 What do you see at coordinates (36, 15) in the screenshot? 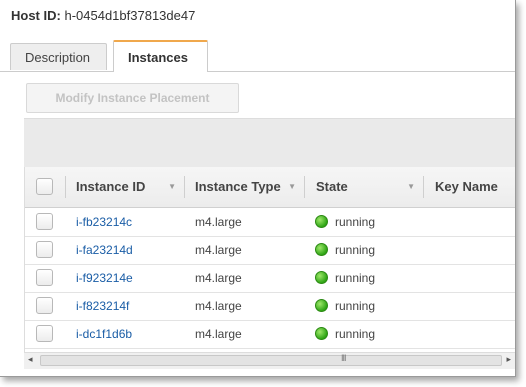
I see `host-id-label: Host ID:` at bounding box center [36, 15].